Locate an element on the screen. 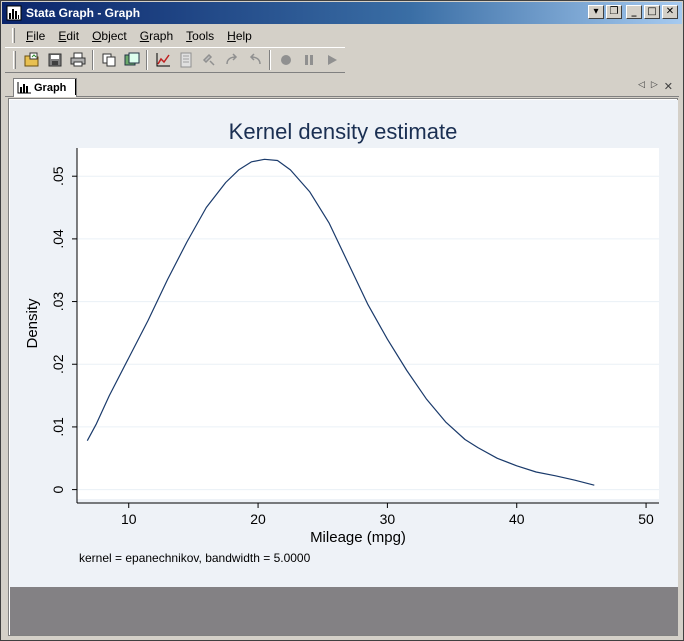 This screenshot has width=684, height=641. maximize-button: □ is located at coordinates (652, 12).